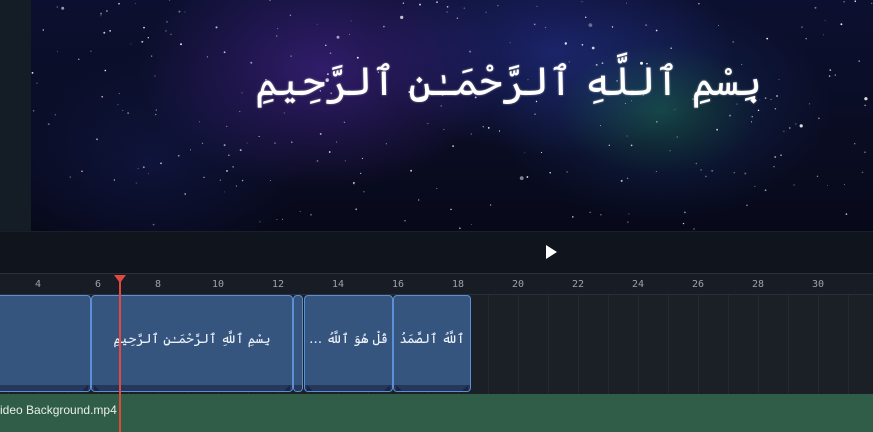  I want to click on ruler-tick-label: 14, so click(338, 284).